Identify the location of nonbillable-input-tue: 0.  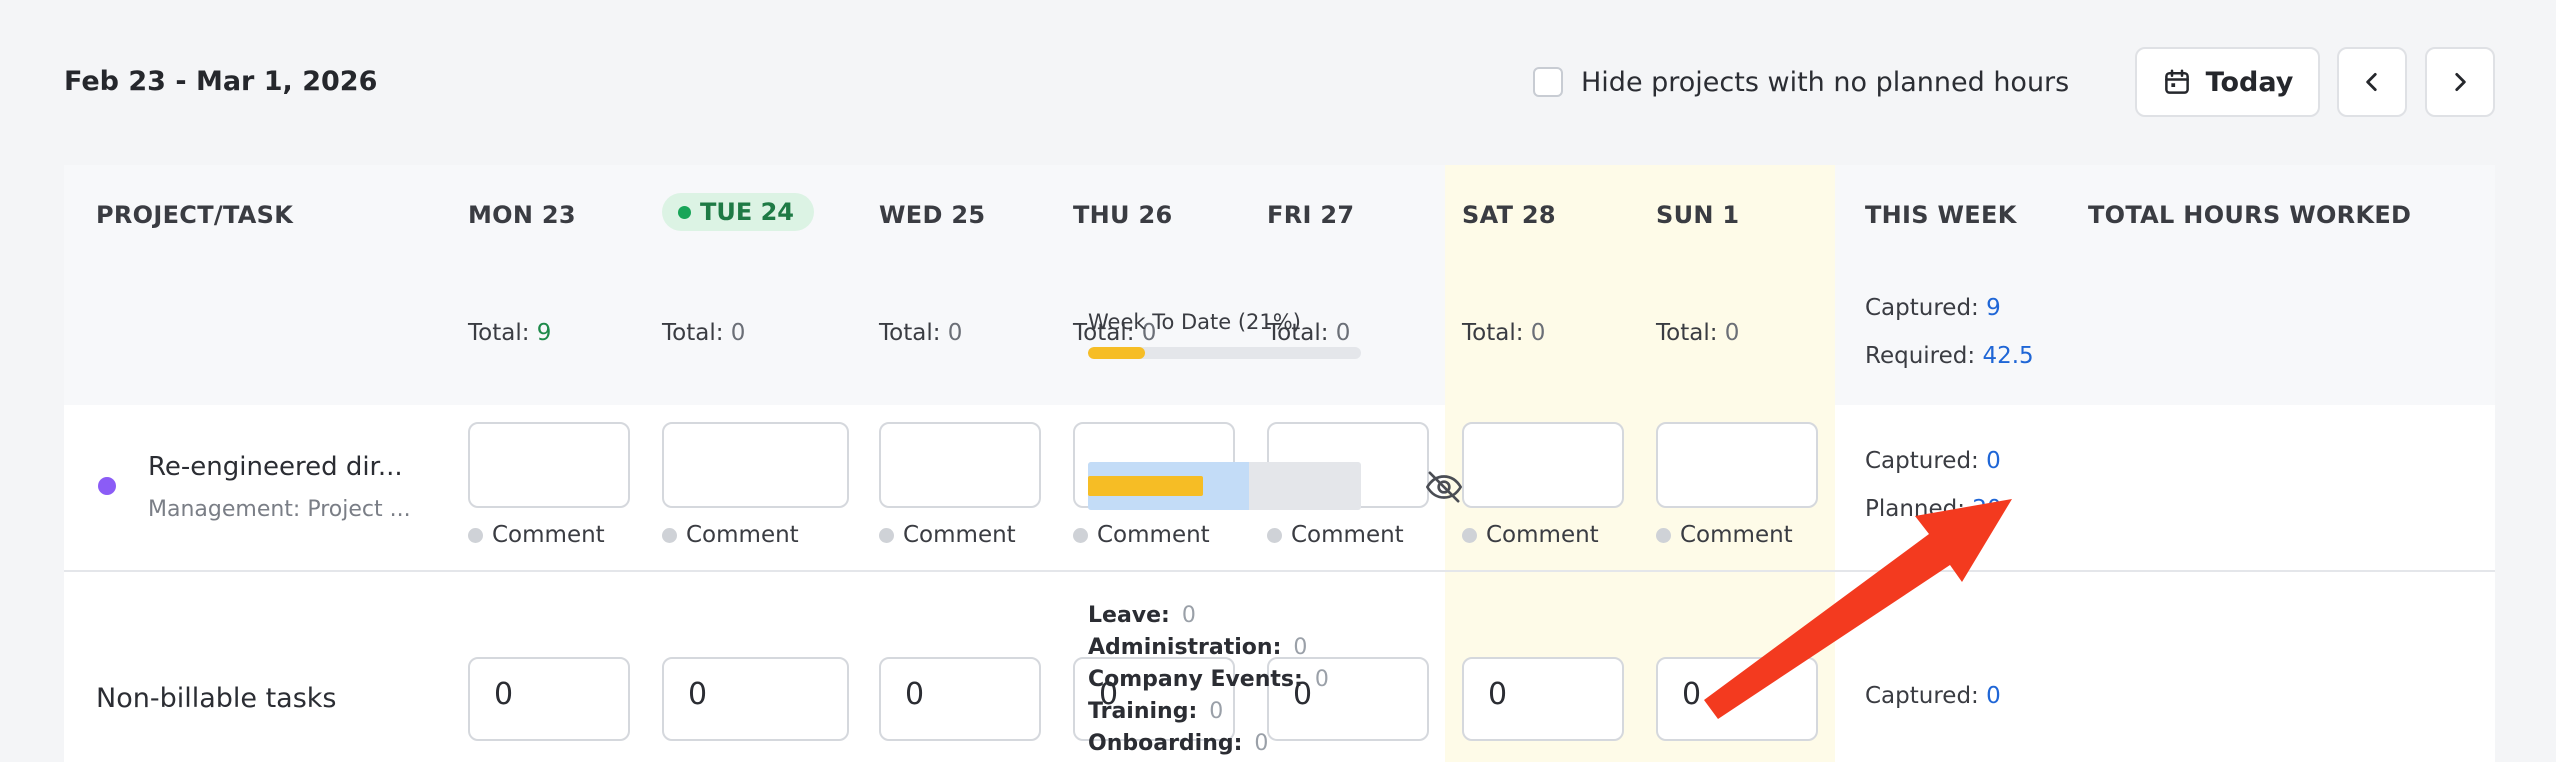
(755, 699).